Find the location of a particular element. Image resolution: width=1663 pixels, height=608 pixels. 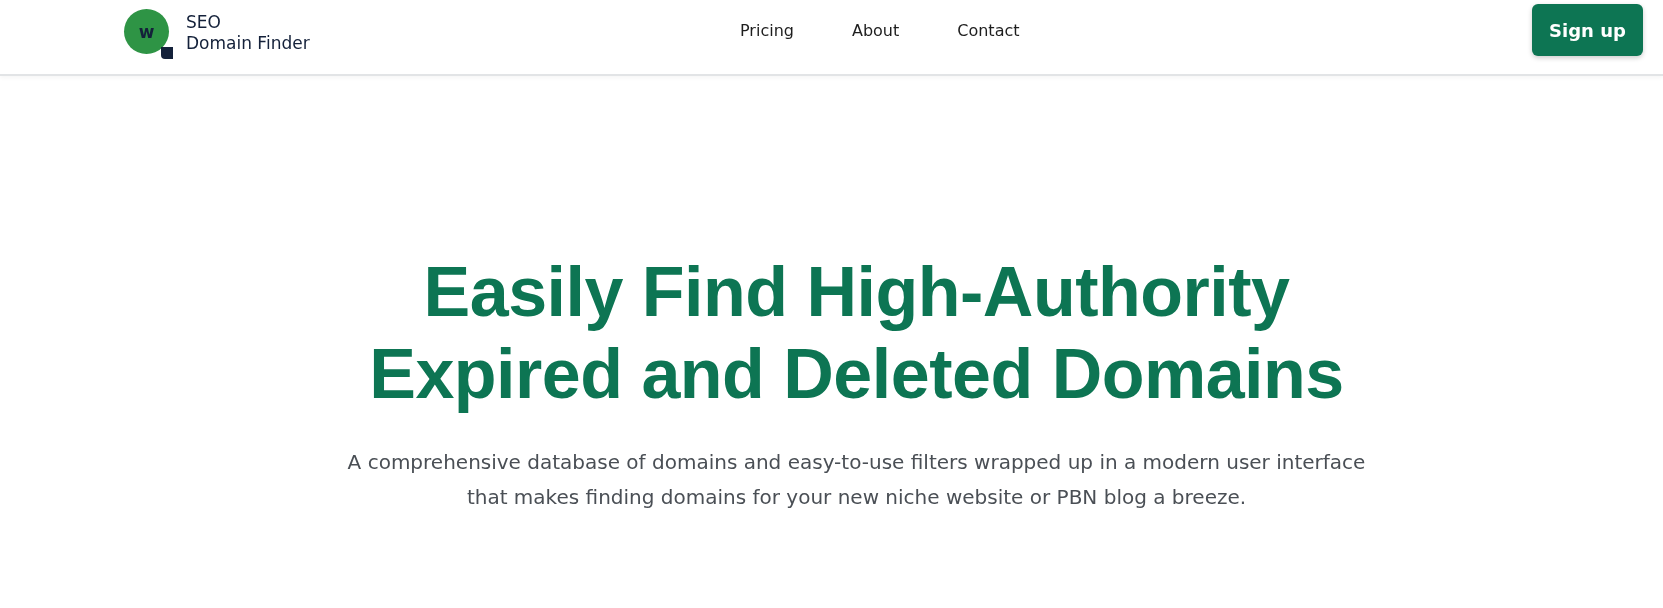

nav-link: Pricing is located at coordinates (767, 30).